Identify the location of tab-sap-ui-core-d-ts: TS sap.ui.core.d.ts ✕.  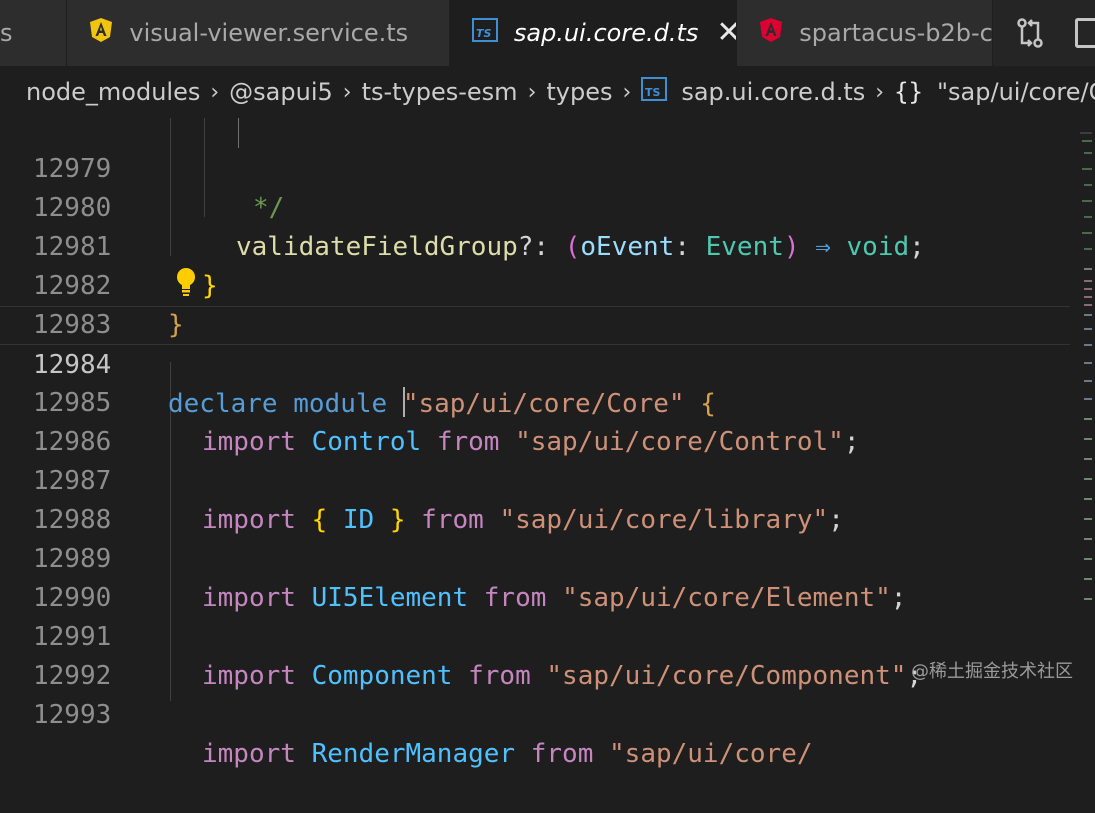
(593, 33).